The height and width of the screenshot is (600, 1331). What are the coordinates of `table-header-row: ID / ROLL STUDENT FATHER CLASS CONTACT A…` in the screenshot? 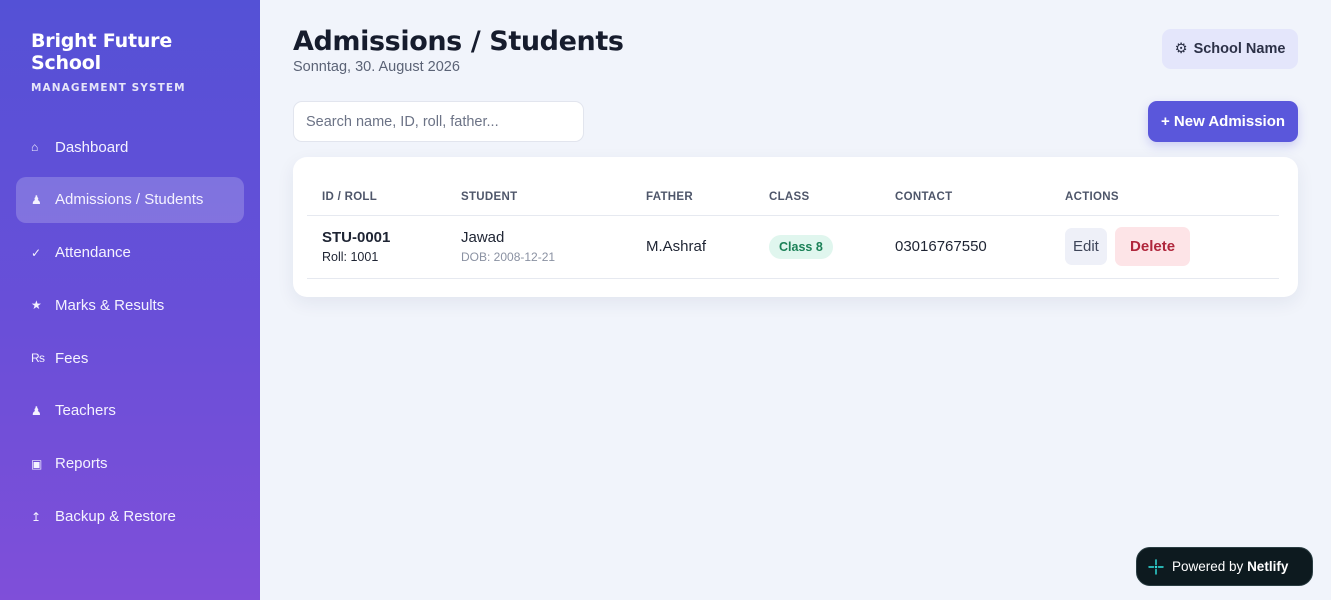 It's located at (793, 197).